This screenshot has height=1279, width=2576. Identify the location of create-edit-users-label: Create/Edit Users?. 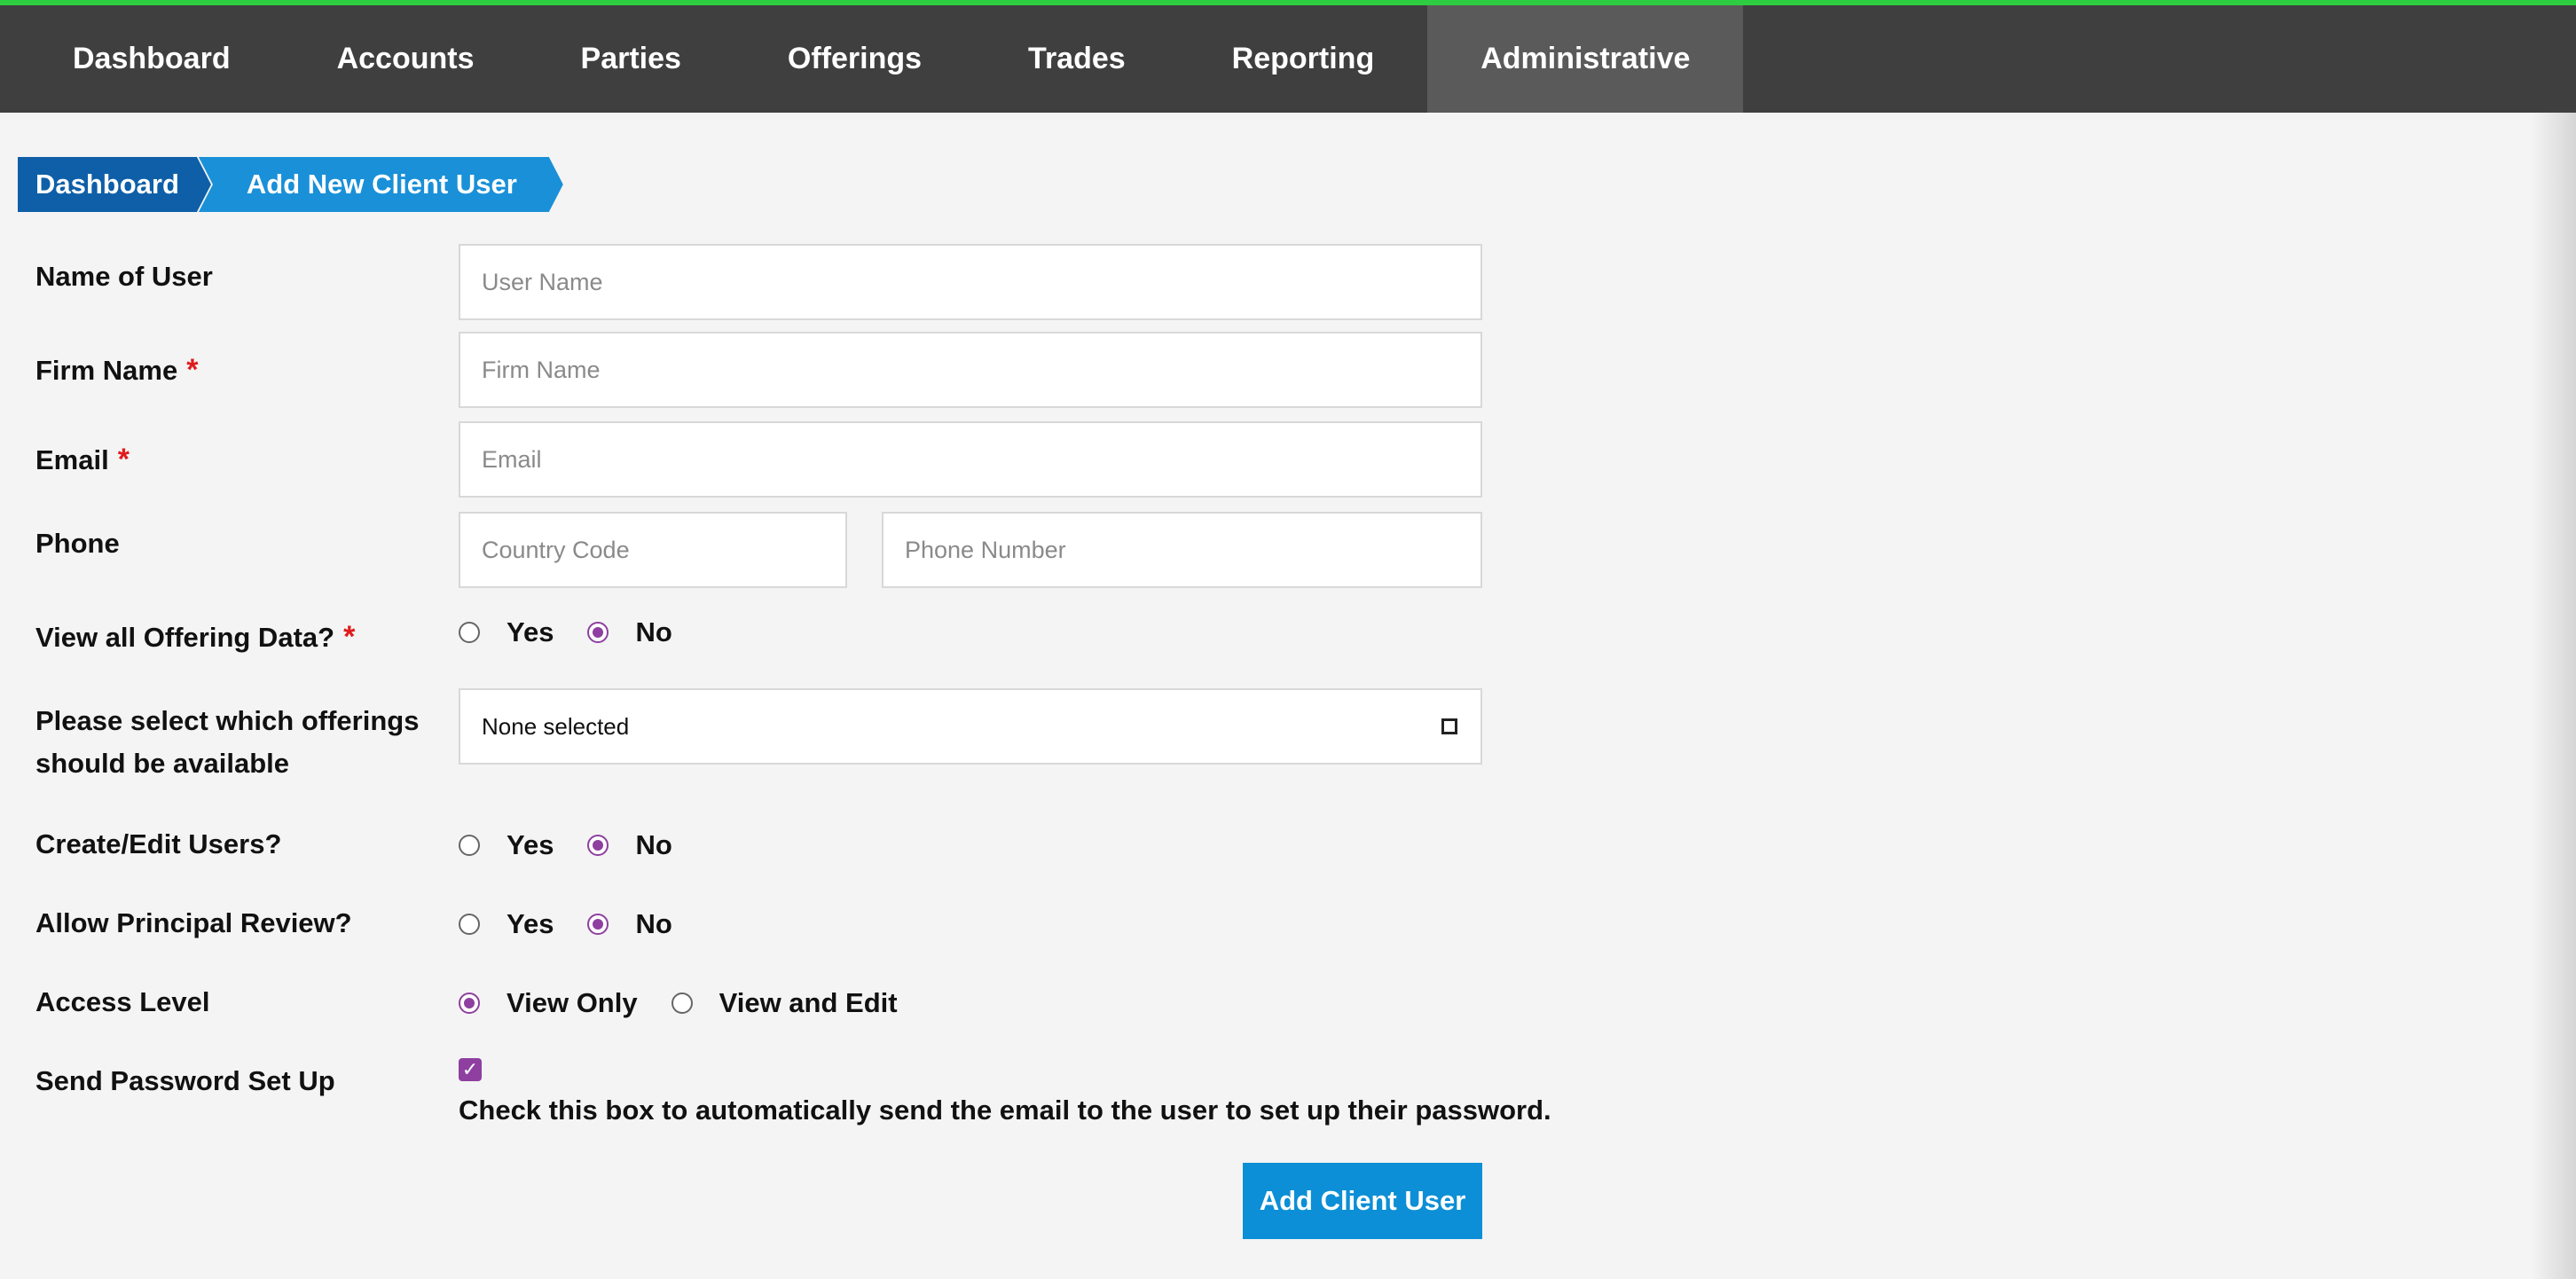
(158, 844).